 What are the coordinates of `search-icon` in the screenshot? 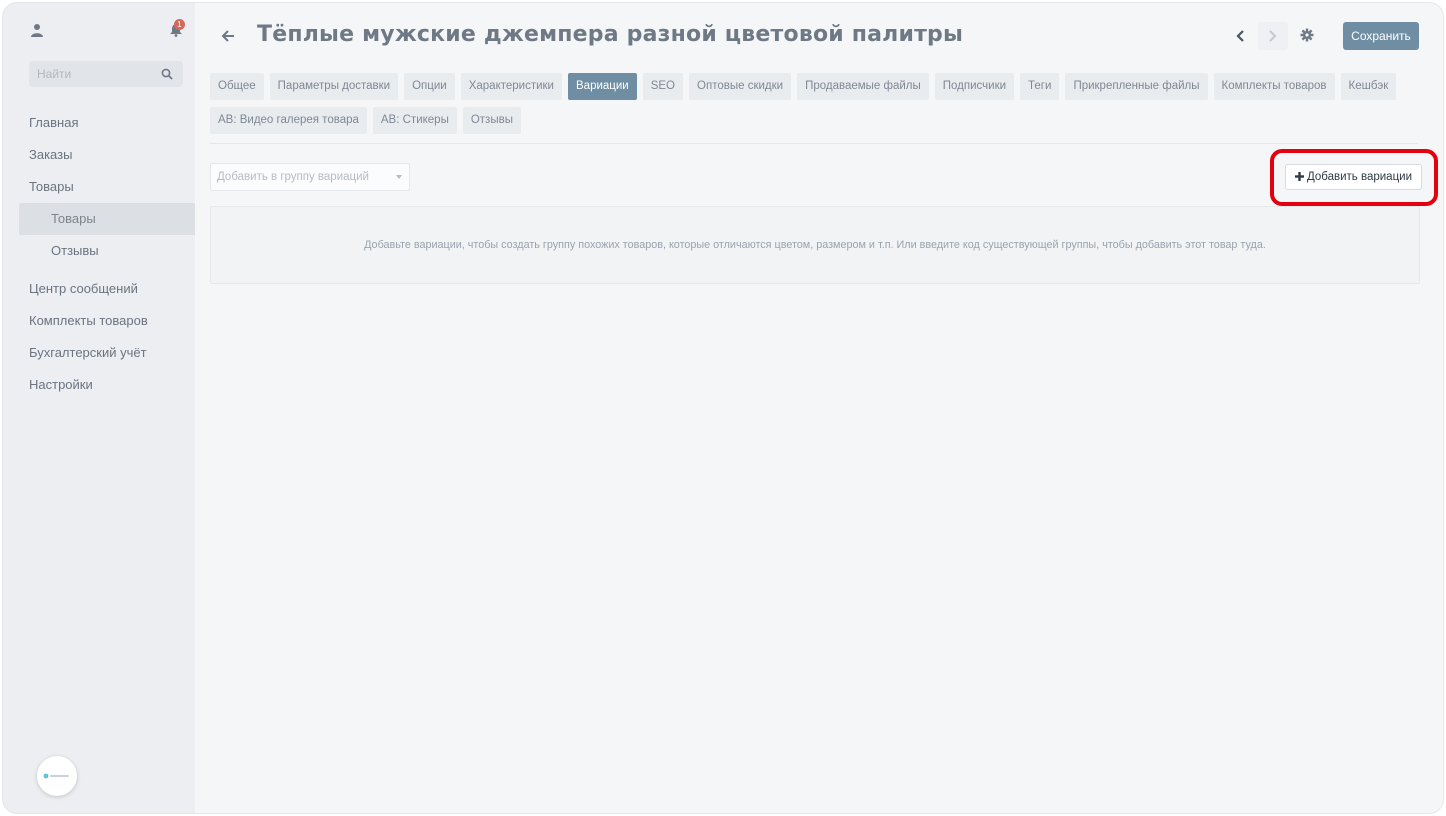 It's located at (167, 74).